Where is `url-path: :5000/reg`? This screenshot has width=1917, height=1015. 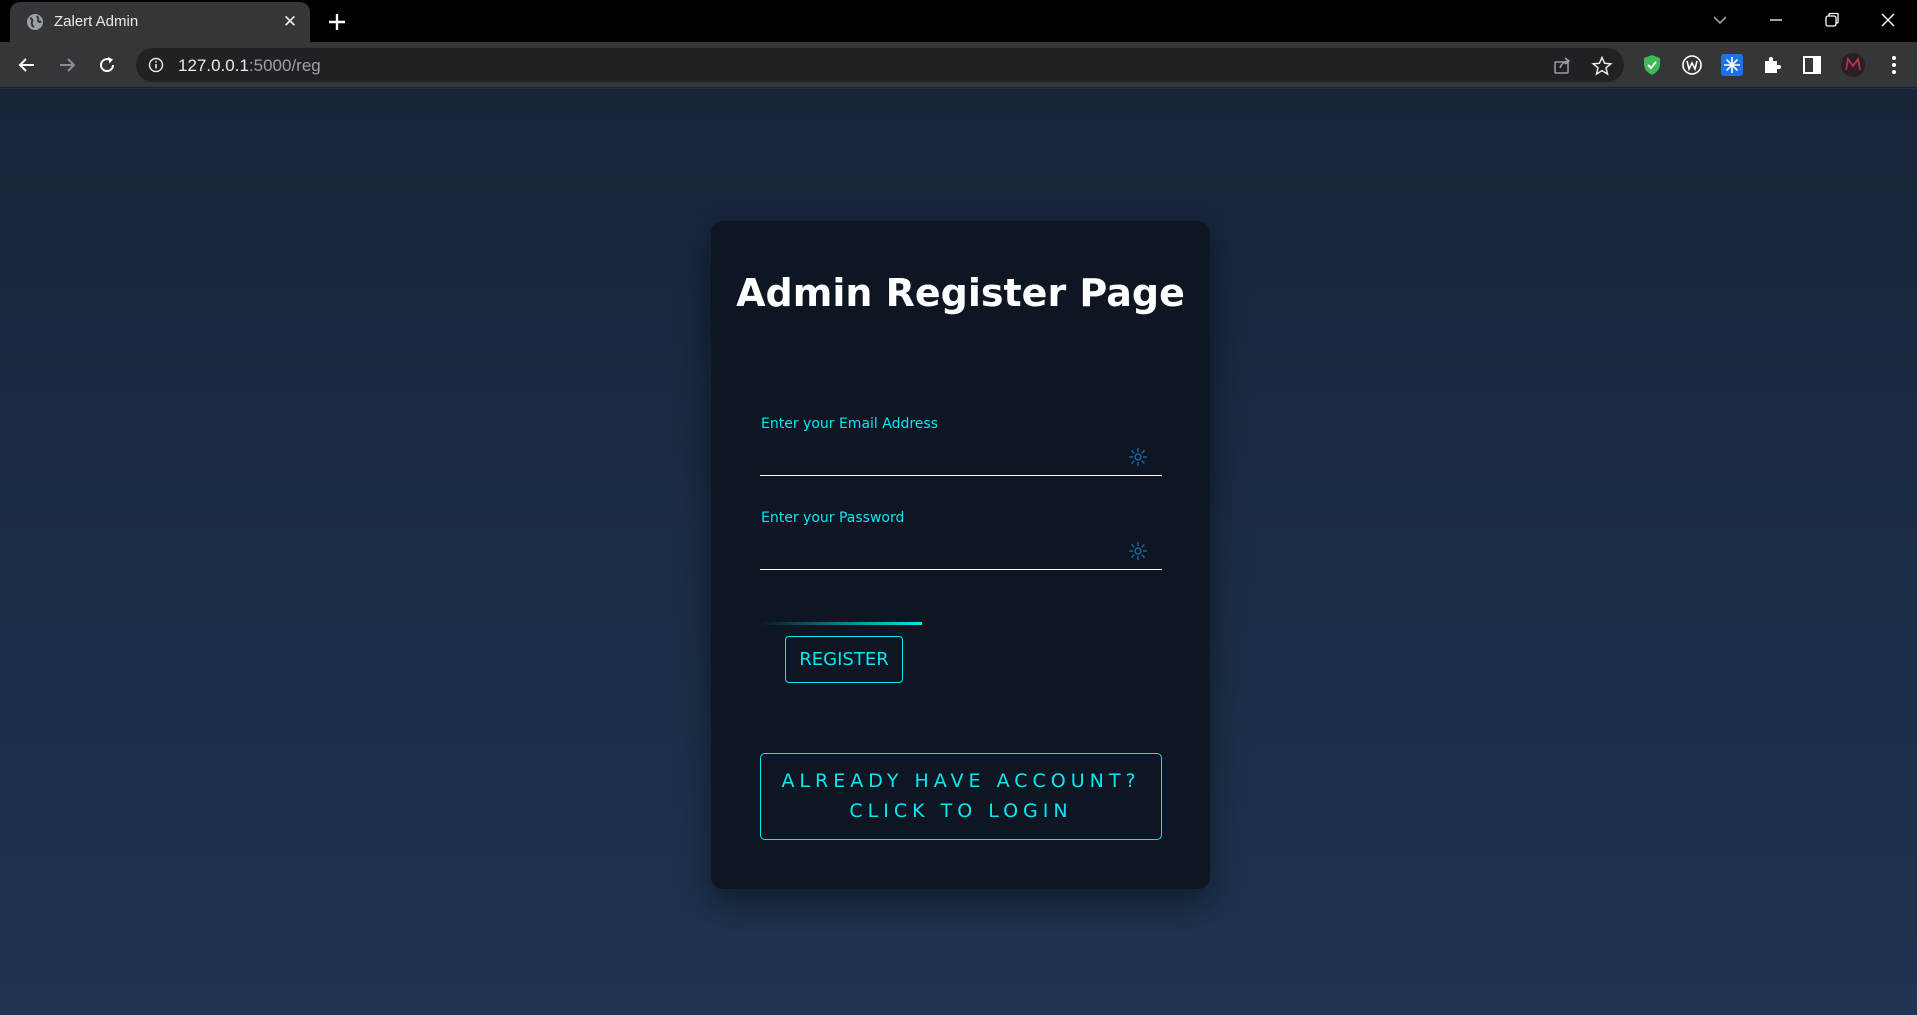 url-path: :5000/reg is located at coordinates (284, 65).